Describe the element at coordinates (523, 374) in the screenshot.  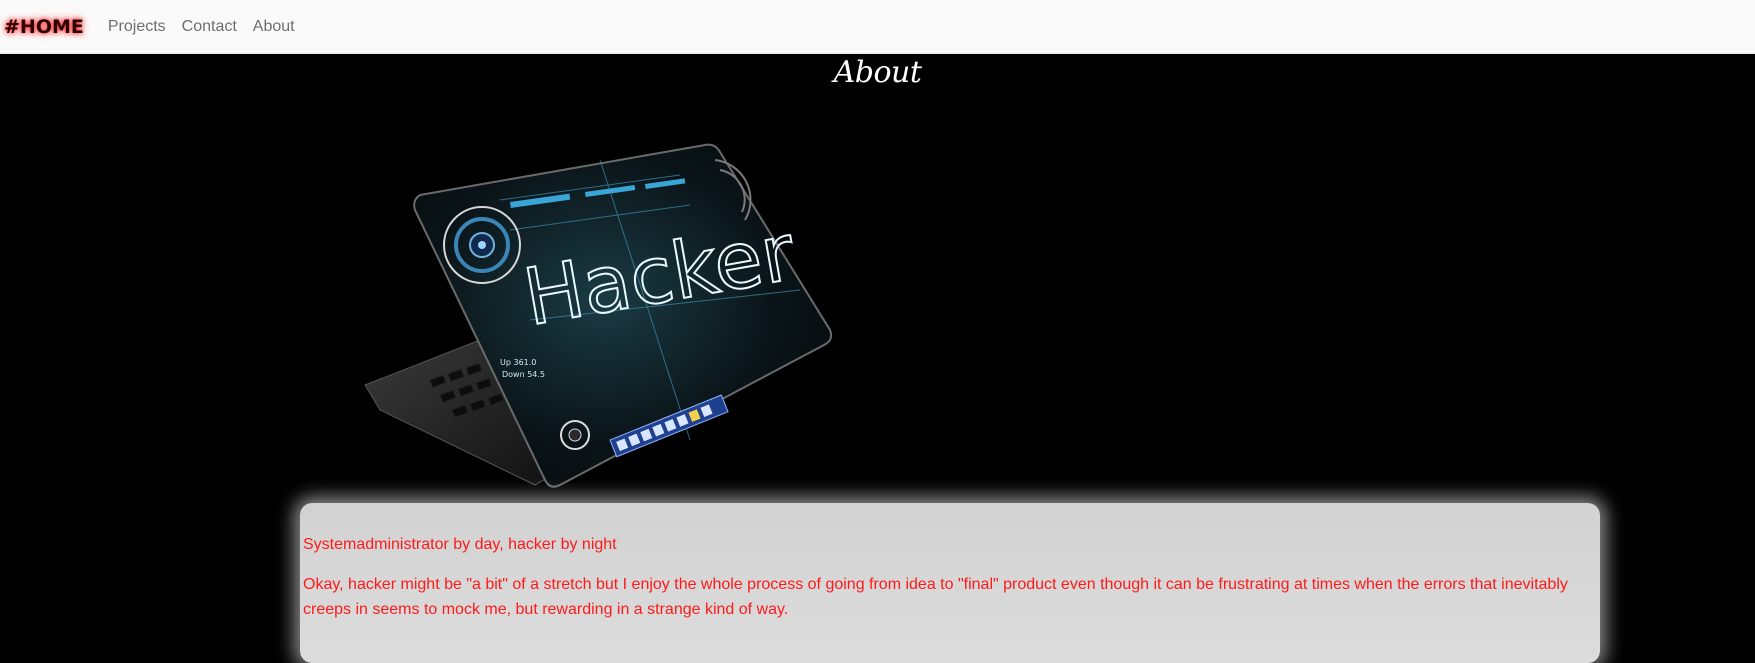
I see `download-stat: Down 54.5` at that location.